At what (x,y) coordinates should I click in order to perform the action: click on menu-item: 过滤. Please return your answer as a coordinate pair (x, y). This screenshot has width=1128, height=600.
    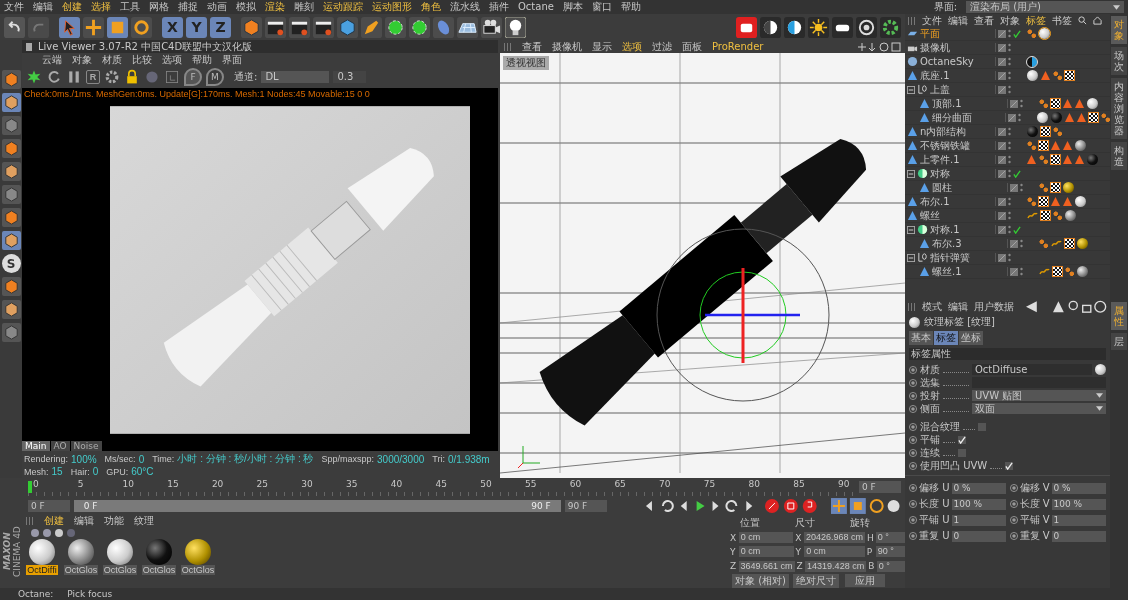
    Looking at the image, I should click on (662, 46).